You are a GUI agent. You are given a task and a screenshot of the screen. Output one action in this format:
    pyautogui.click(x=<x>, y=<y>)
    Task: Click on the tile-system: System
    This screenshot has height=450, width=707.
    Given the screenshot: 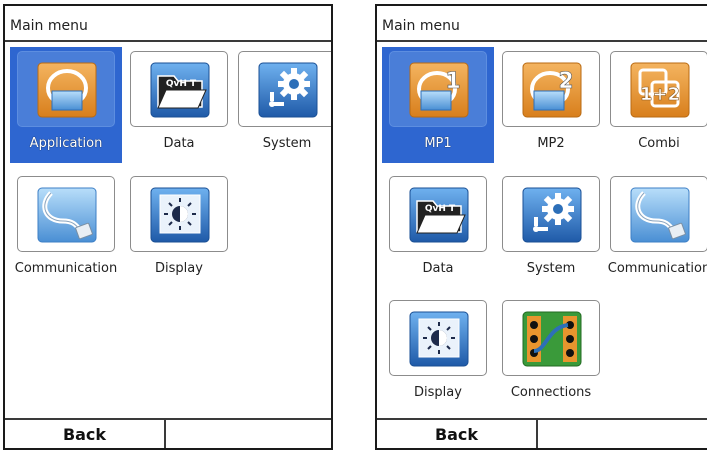 What is the action you would take?
    pyautogui.click(x=281, y=105)
    